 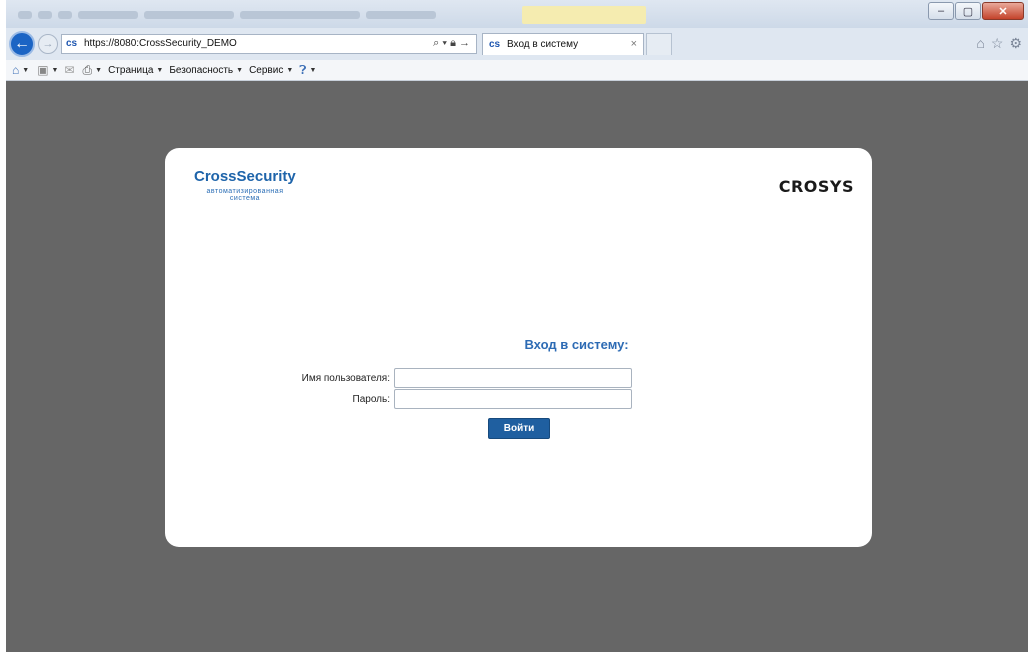 I want to click on mail-icon: ✉, so click(x=69, y=70).